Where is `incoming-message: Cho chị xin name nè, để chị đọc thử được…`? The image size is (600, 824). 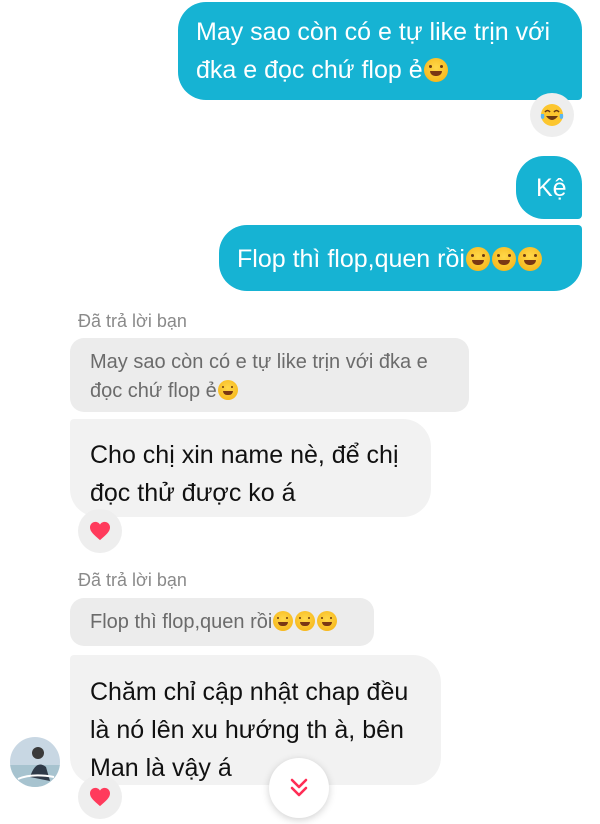
incoming-message: Cho chị xin name nè, để chị đọc thử được… is located at coordinates (250, 468).